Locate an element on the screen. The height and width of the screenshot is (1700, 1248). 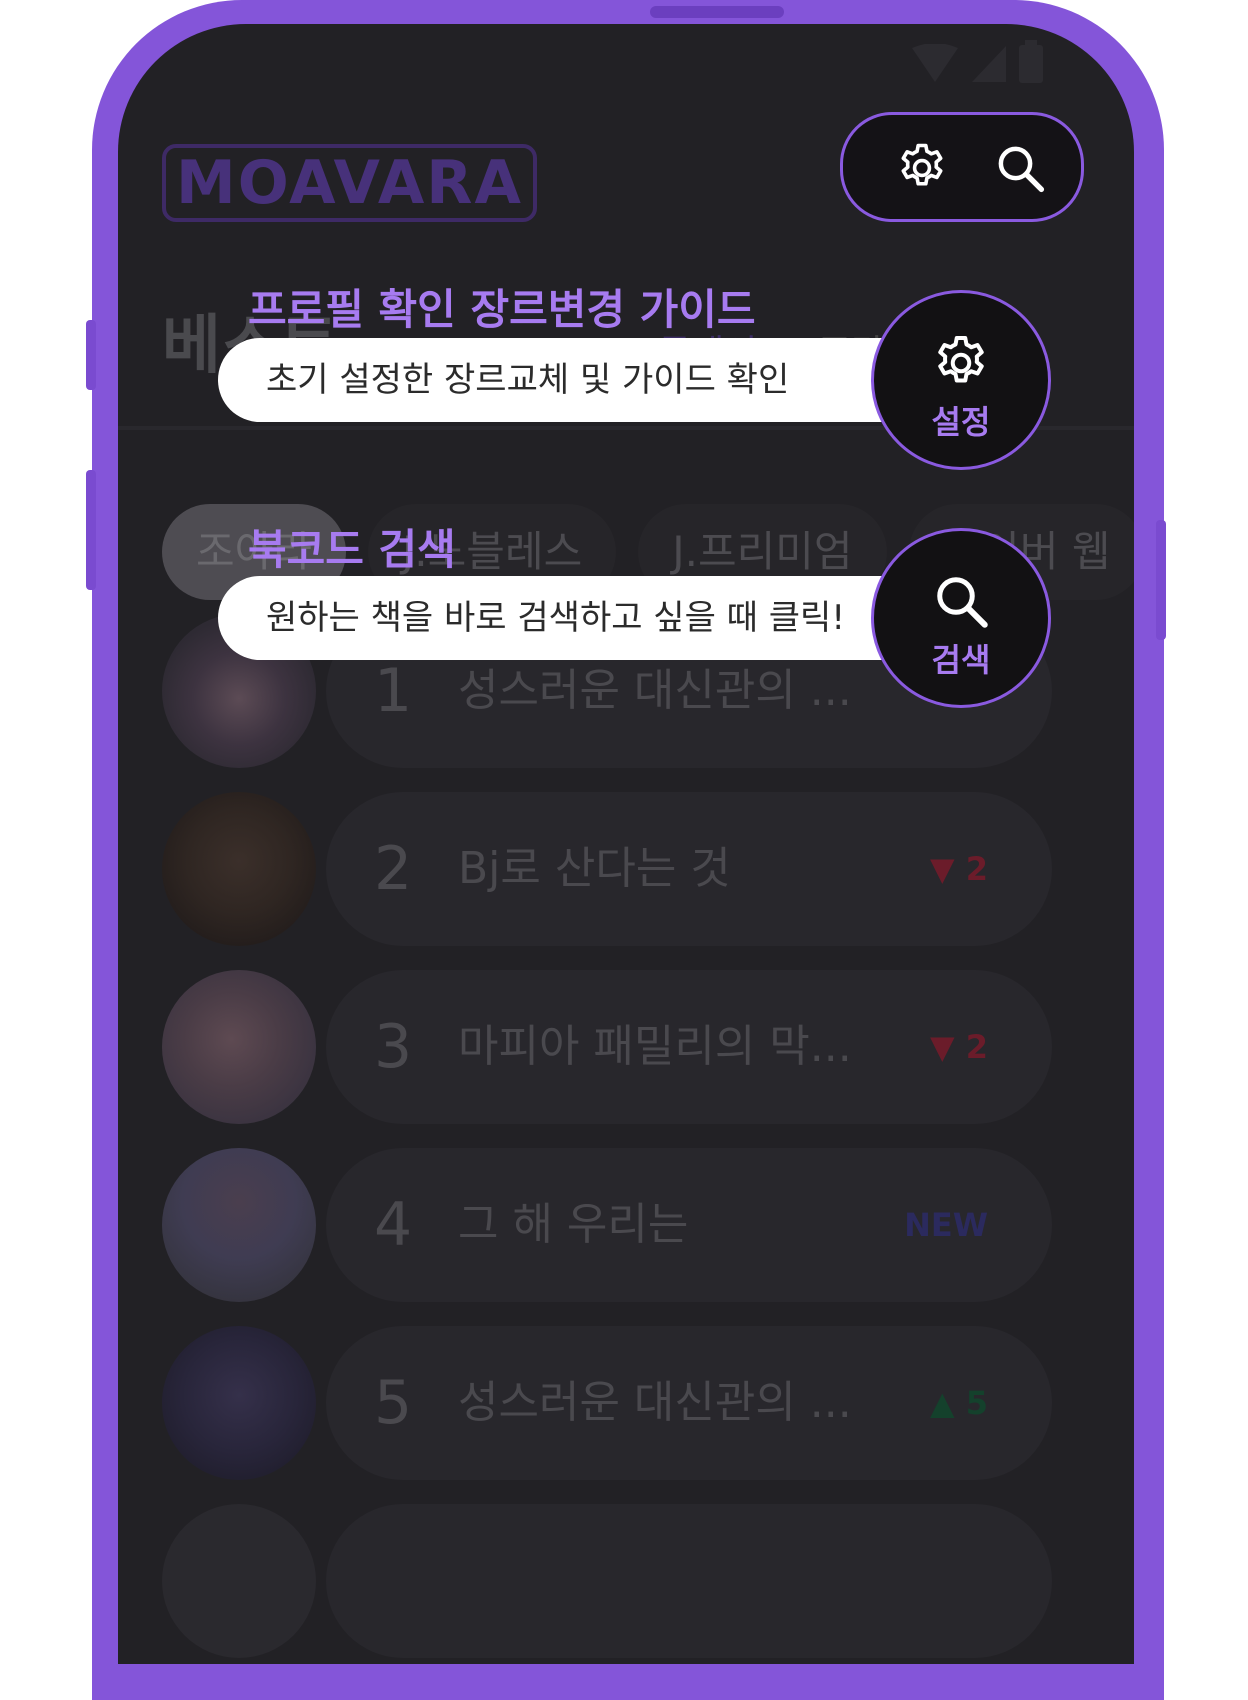
ranking-item: 4 그 해 우리는 NEW is located at coordinates (689, 1225).